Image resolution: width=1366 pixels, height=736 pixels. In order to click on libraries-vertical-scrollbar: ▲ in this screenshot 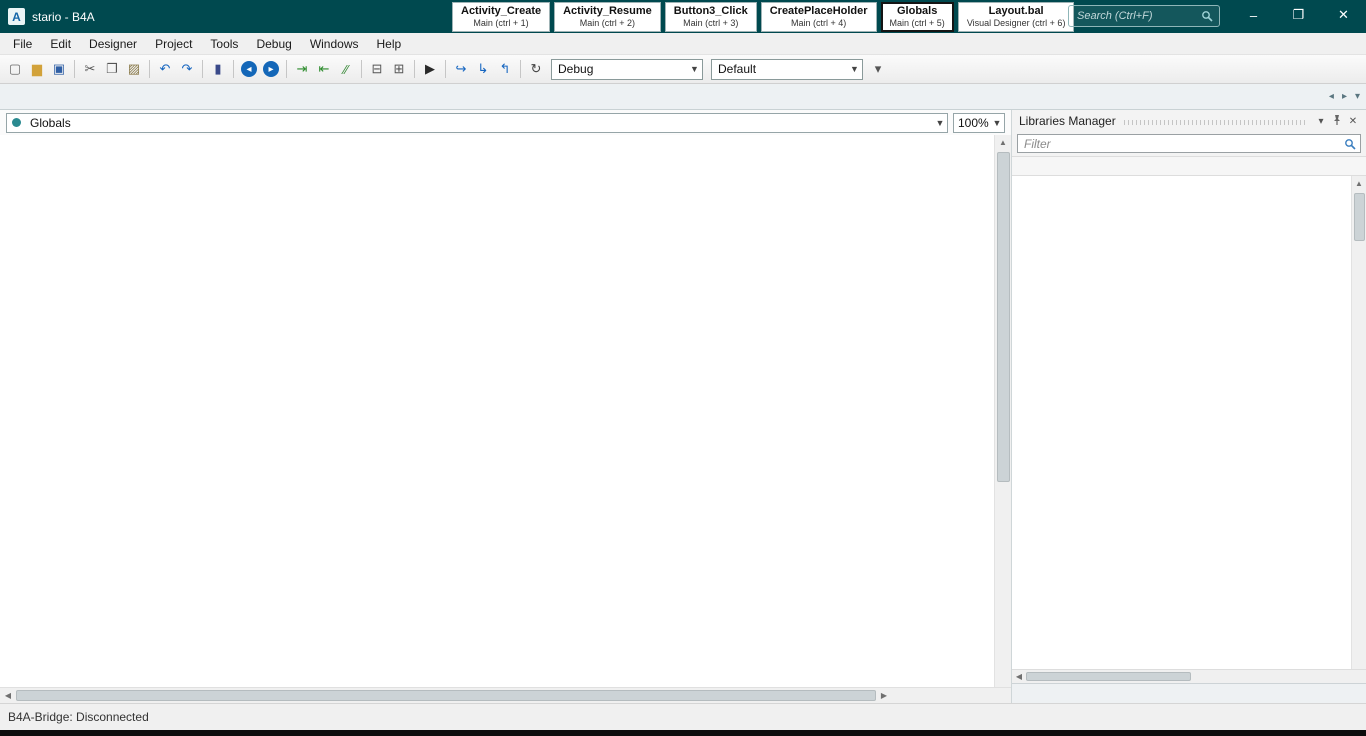, I will do `click(1358, 422)`.